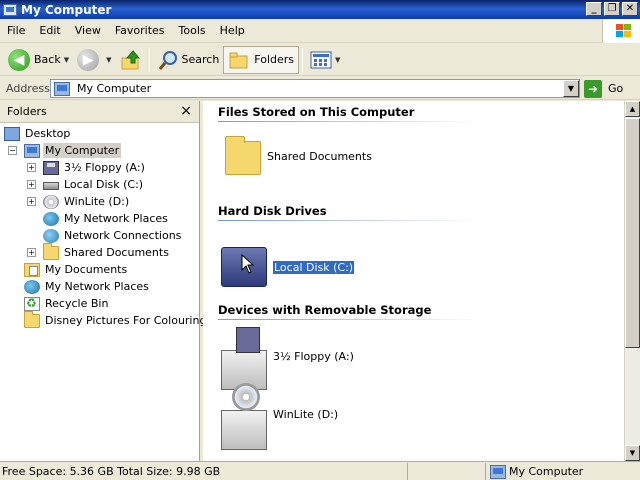 The image size is (640, 480). What do you see at coordinates (188, 60) in the screenshot?
I see `search-button: Search` at bounding box center [188, 60].